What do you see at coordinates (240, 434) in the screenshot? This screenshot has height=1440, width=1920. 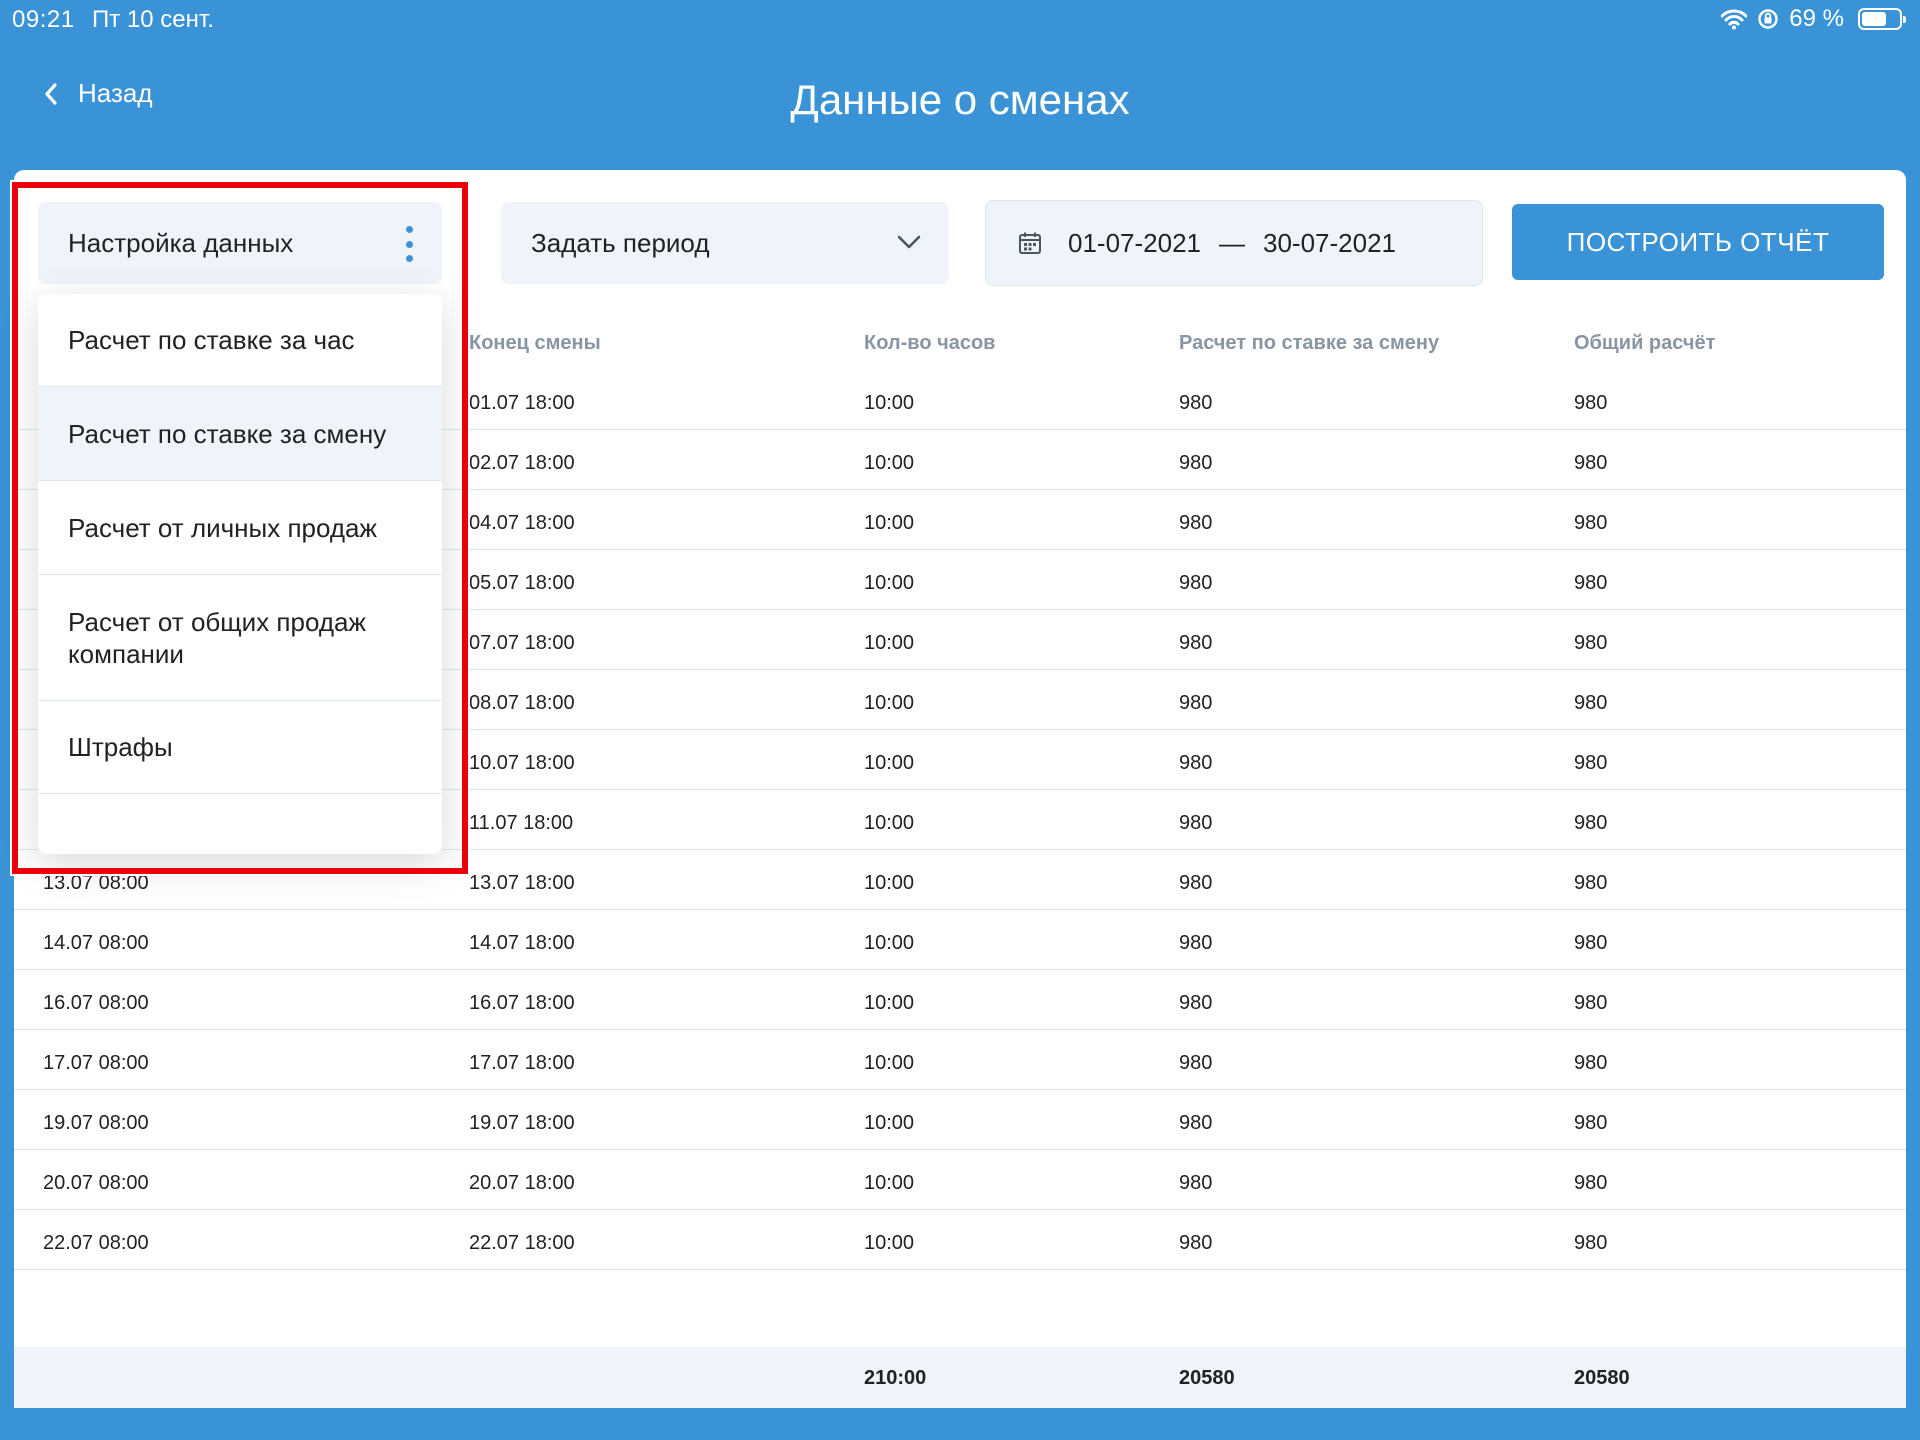 I see `menu-item-shift-rate: Расчет по ставке за смену` at bounding box center [240, 434].